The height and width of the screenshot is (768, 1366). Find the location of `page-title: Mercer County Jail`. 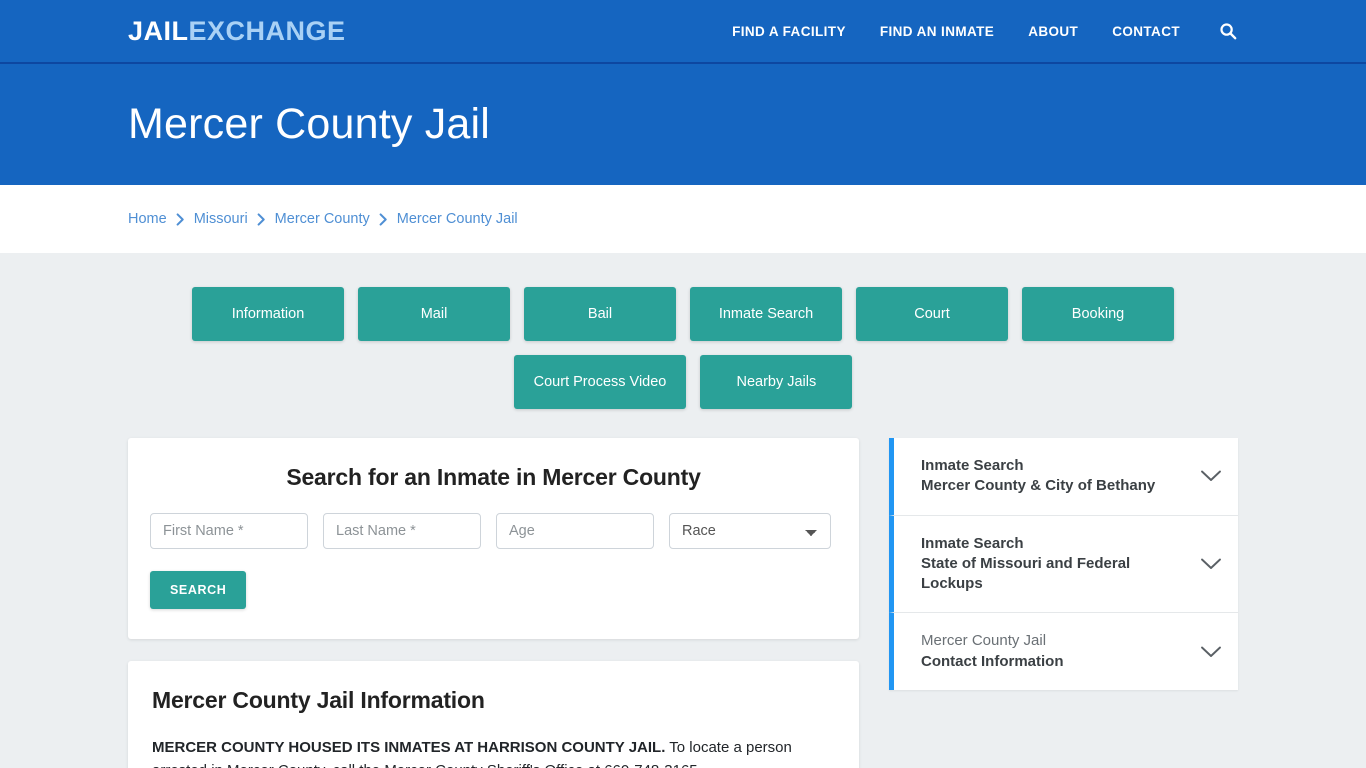

page-title: Mercer County Jail is located at coordinates (309, 123).